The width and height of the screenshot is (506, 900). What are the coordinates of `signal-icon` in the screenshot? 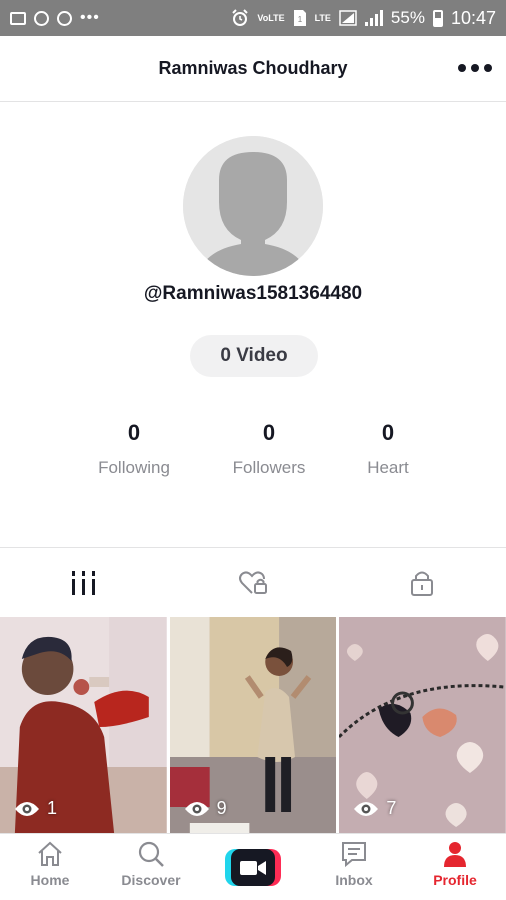 It's located at (348, 18).